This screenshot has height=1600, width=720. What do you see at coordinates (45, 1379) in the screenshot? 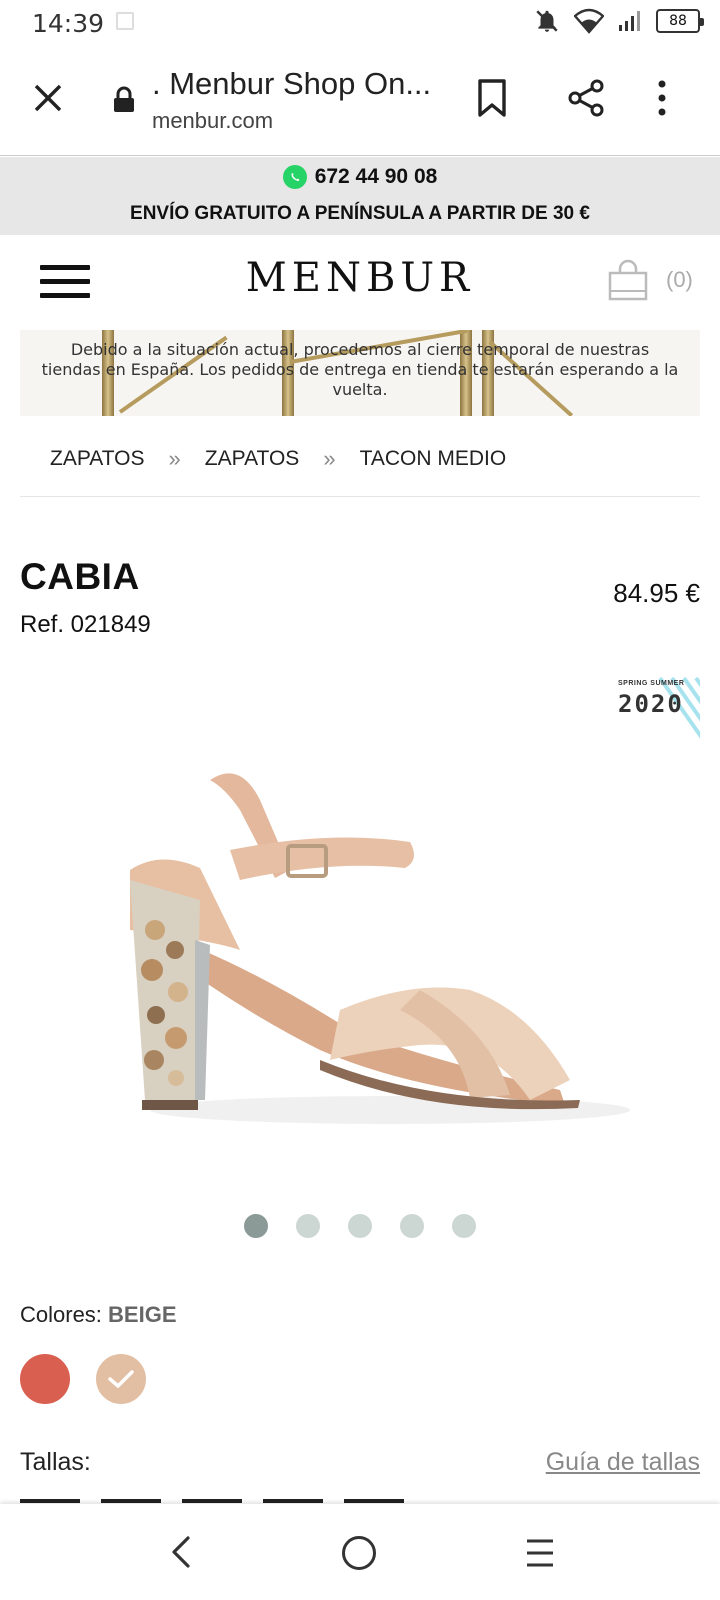
I see `color-swatch-red` at bounding box center [45, 1379].